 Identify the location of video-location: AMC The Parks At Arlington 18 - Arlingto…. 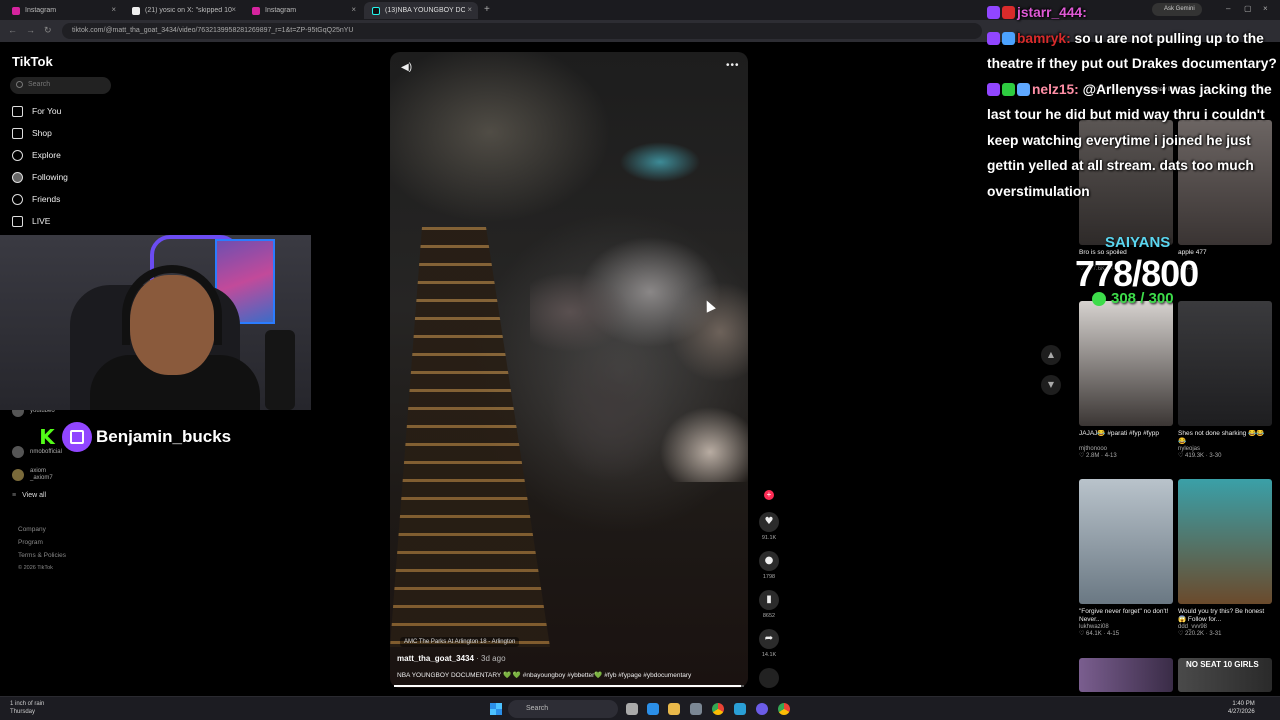
(460, 642).